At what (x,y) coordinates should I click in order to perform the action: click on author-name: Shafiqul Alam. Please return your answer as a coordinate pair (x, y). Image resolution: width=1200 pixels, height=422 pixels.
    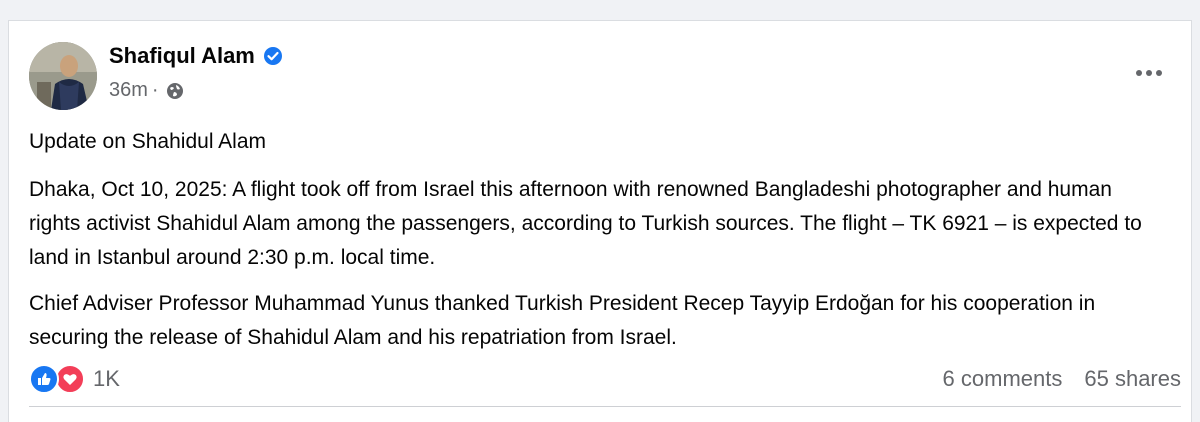
    Looking at the image, I should click on (182, 56).